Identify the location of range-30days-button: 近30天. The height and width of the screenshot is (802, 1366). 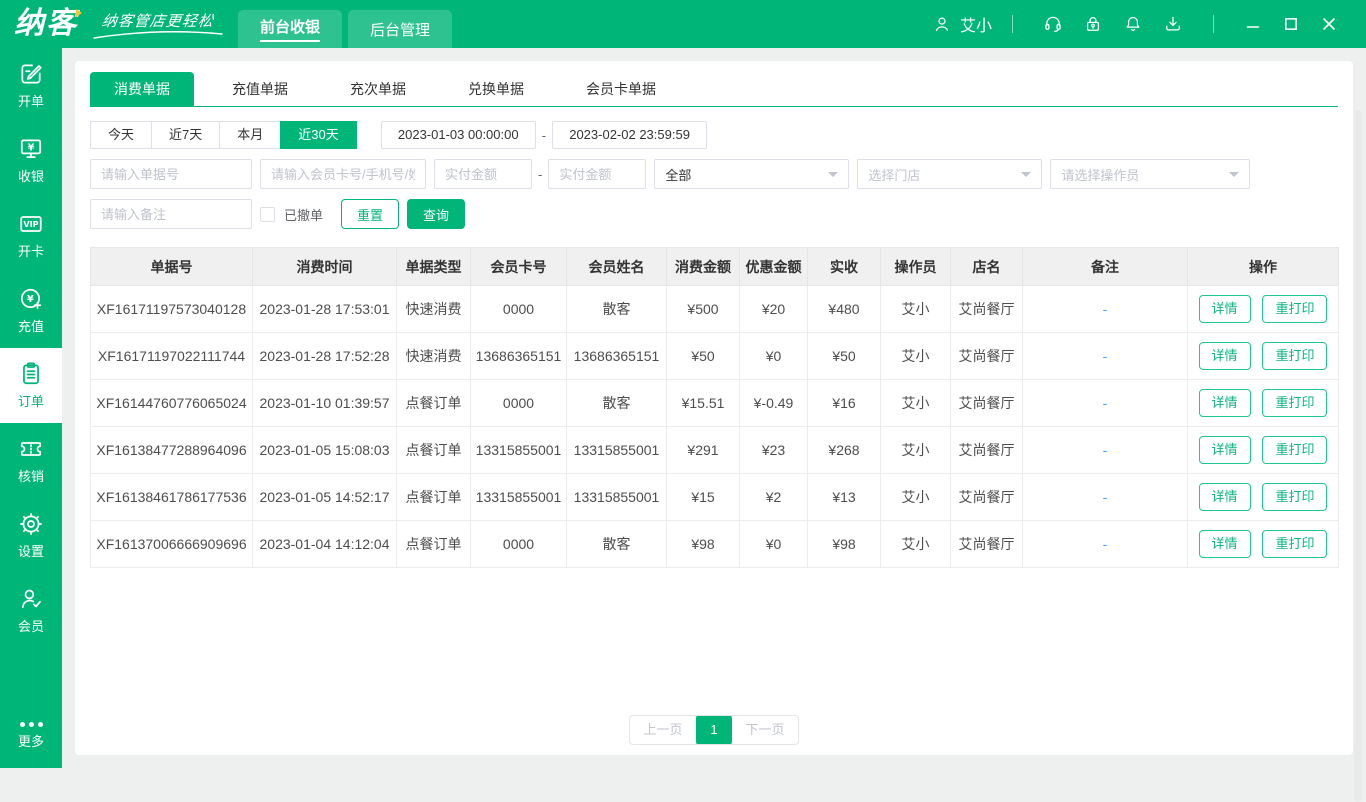
(318, 135).